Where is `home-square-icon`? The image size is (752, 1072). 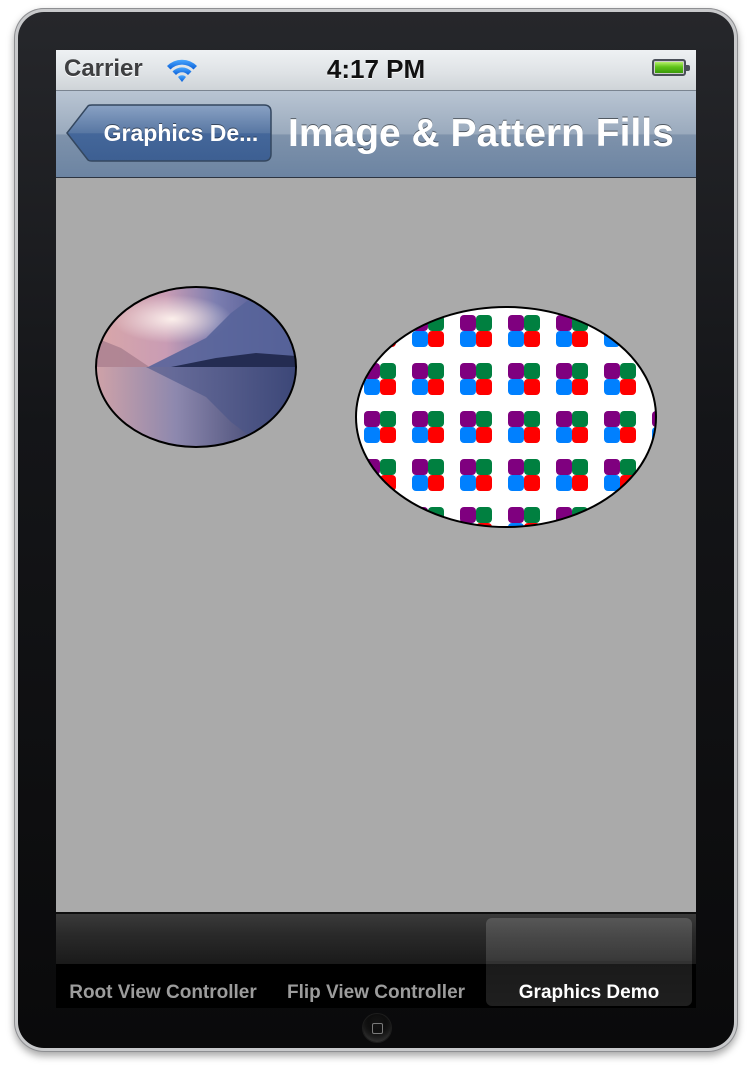 home-square-icon is located at coordinates (377, 1028).